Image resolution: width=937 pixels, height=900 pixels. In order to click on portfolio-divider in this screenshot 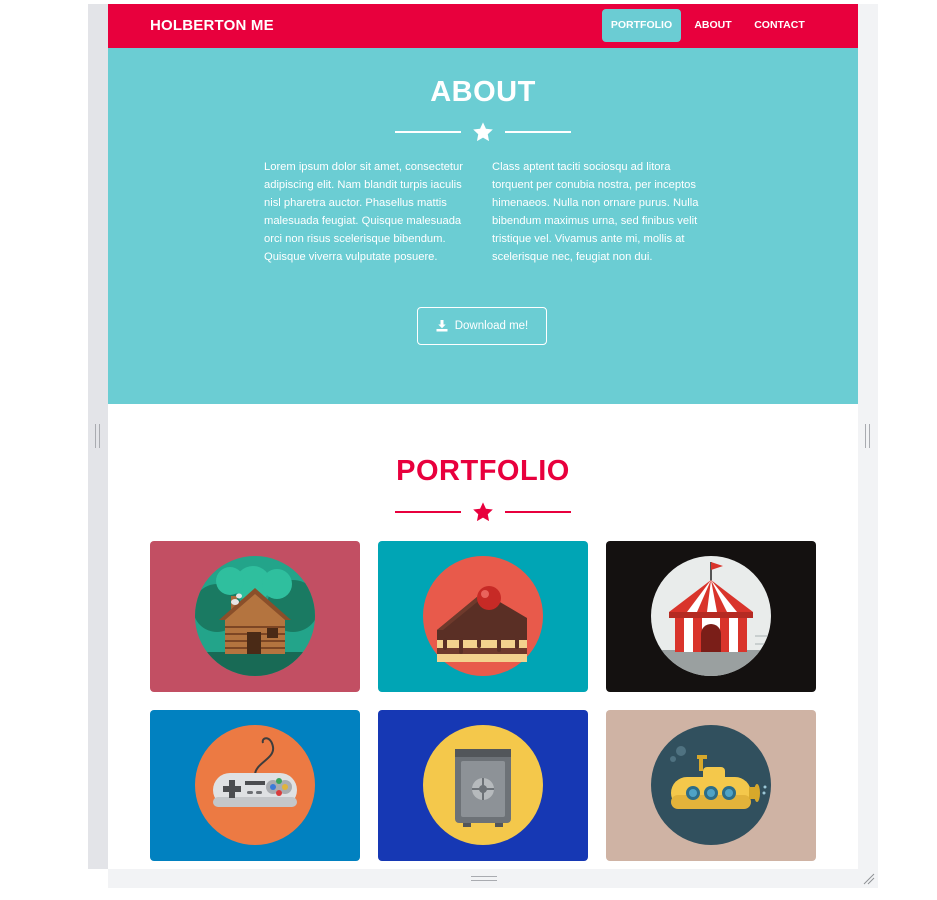, I will do `click(483, 512)`.